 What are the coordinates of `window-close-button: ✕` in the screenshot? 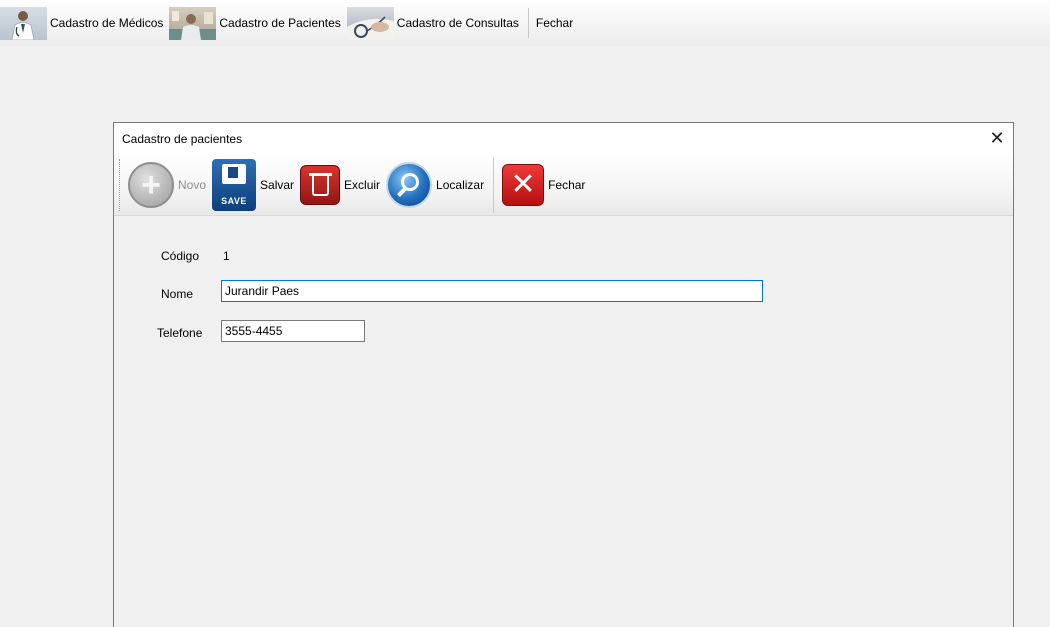 It's located at (997, 138).